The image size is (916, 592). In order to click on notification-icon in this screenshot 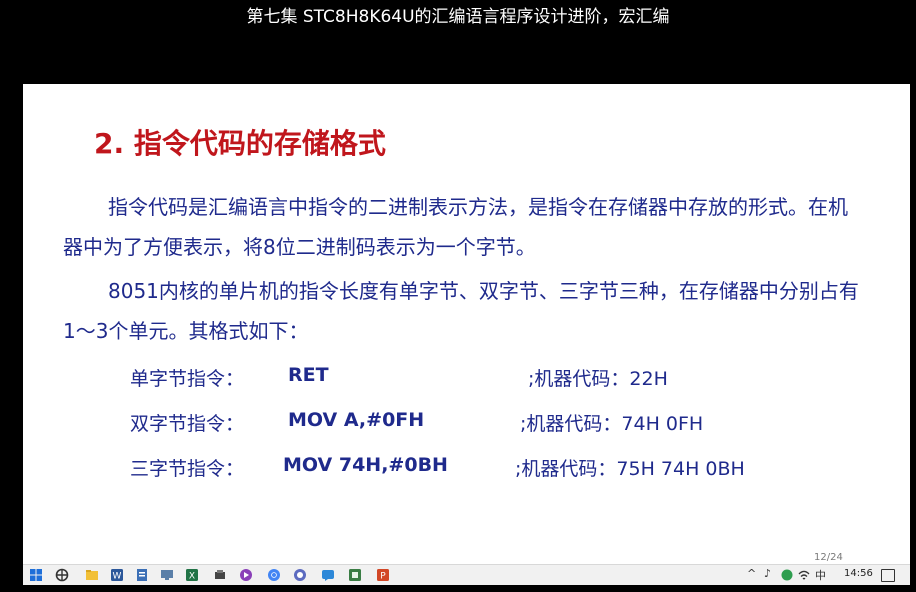, I will do `click(888, 575)`.